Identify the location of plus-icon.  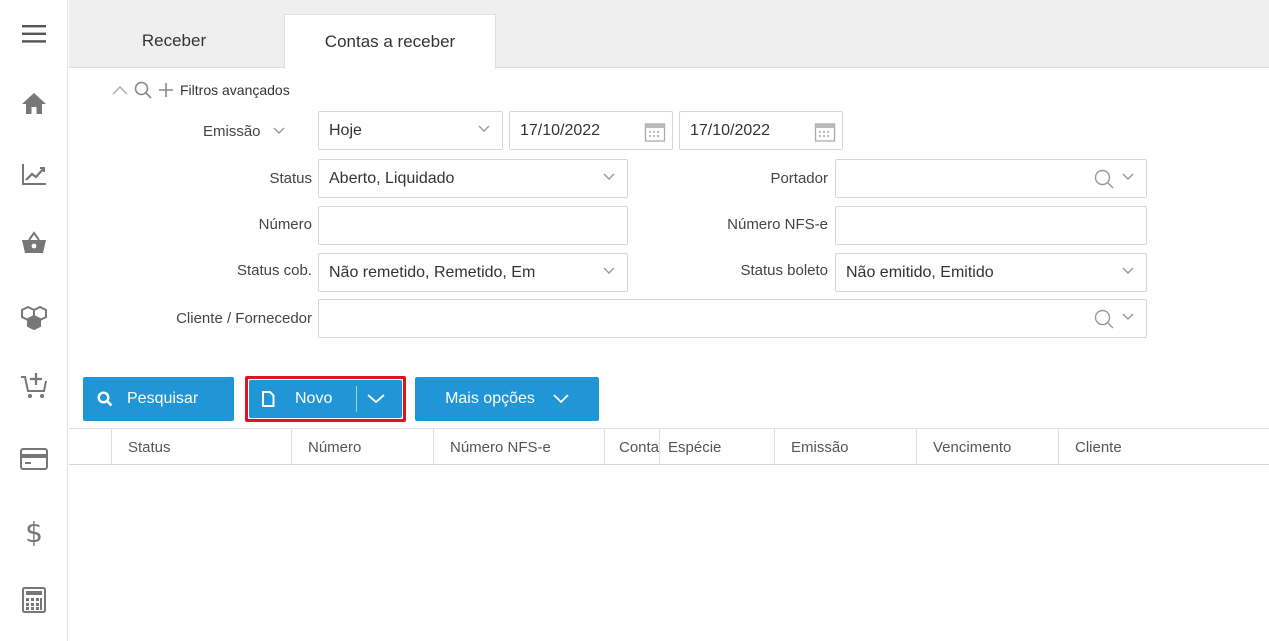
(166, 90).